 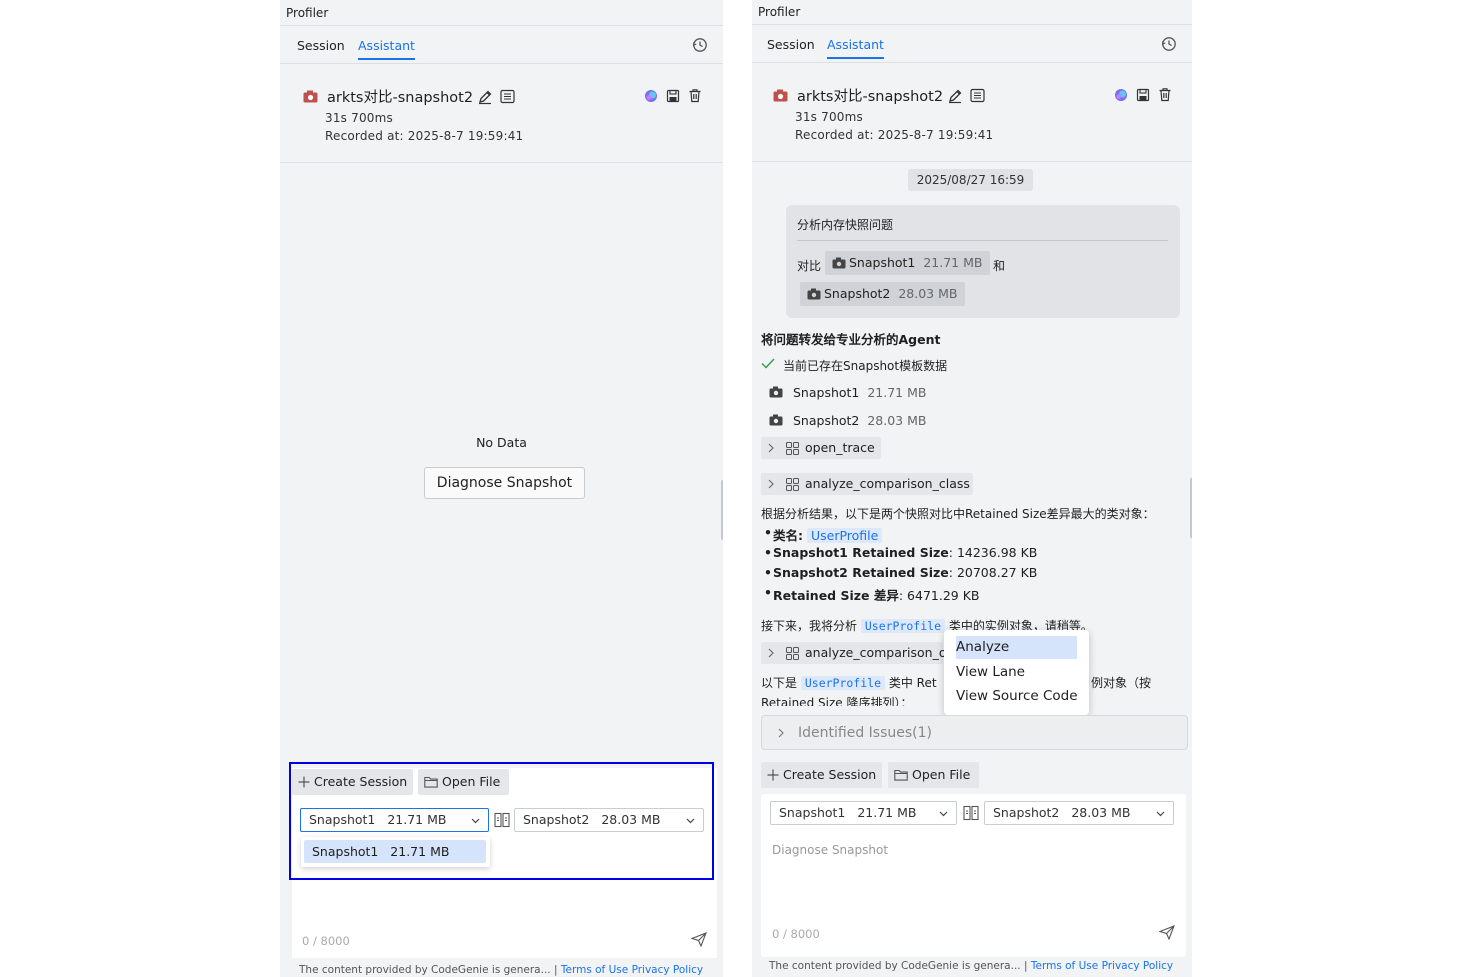 I want to click on plus-icon, so click(x=773, y=775).